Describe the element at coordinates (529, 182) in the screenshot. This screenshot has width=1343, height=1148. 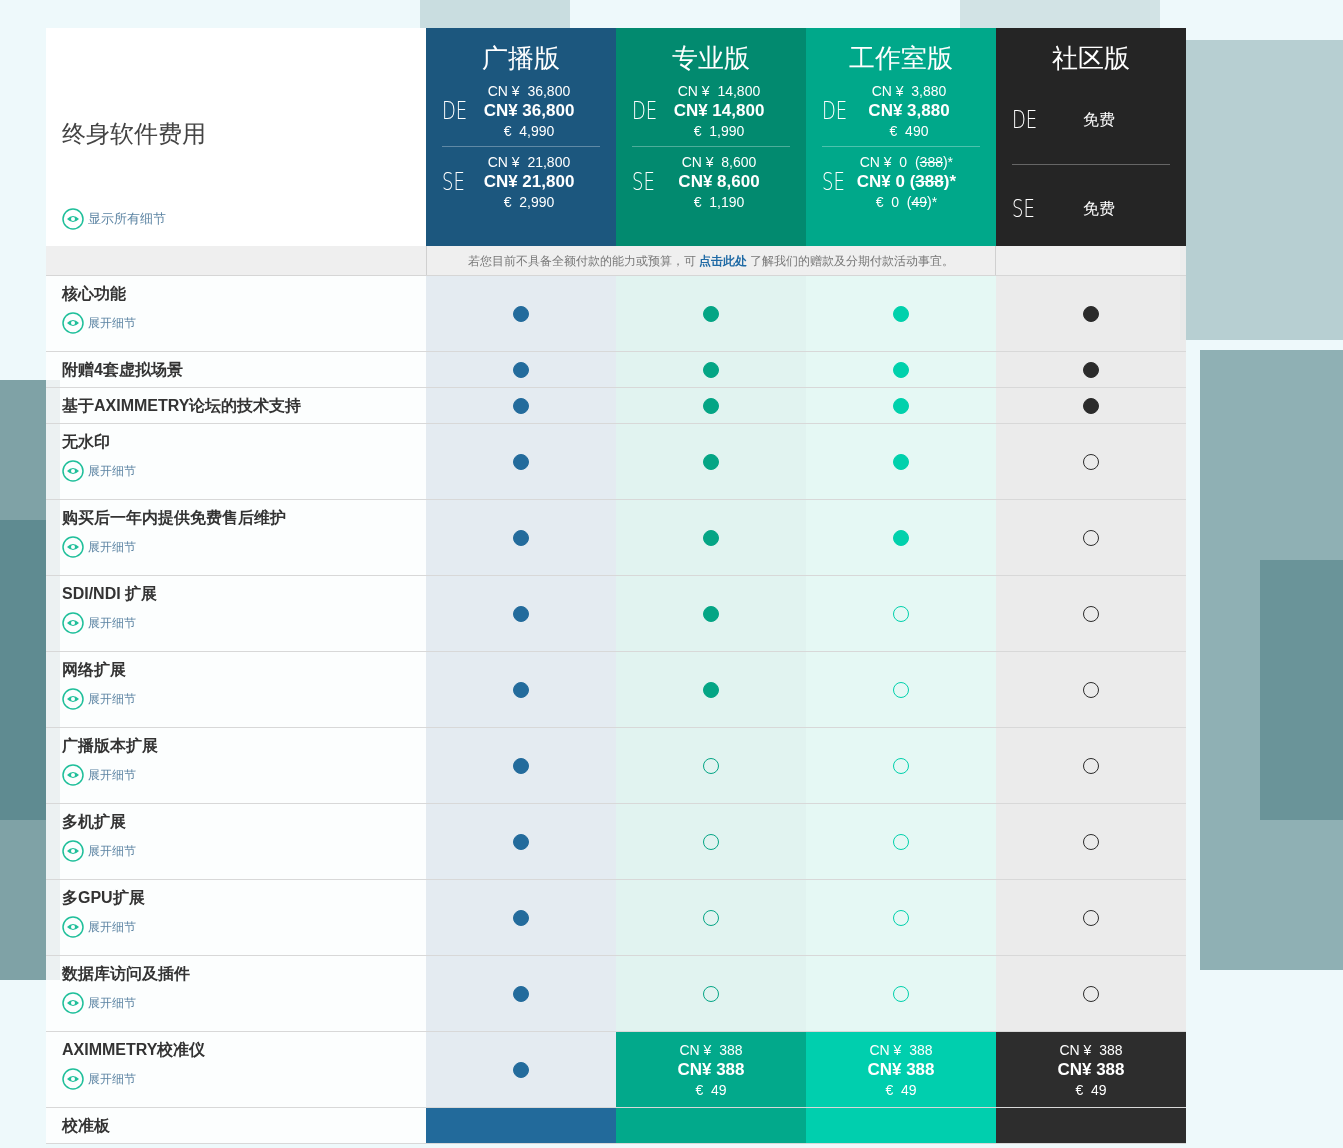
I see `price-text: CN¥ 21,800` at that location.